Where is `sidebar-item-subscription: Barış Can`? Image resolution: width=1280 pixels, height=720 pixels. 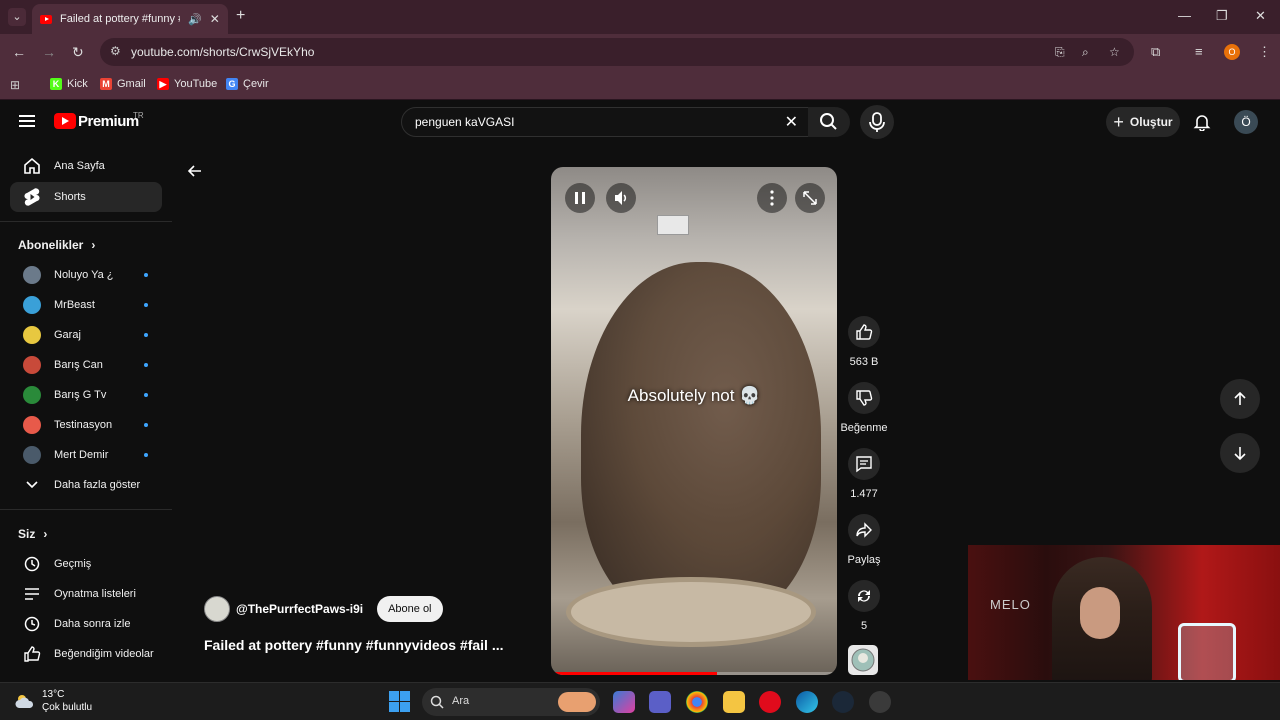 sidebar-item-subscription: Barış Can is located at coordinates (86, 365).